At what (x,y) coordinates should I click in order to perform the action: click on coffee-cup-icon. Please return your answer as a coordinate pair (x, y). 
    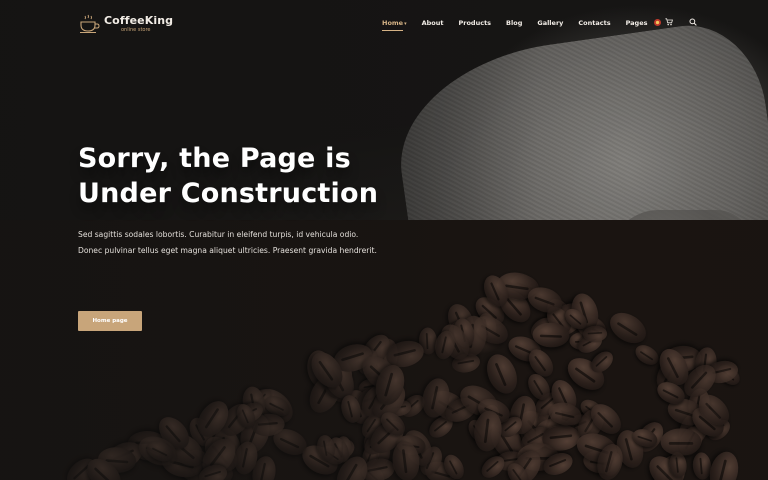
    Looking at the image, I should click on (90, 23).